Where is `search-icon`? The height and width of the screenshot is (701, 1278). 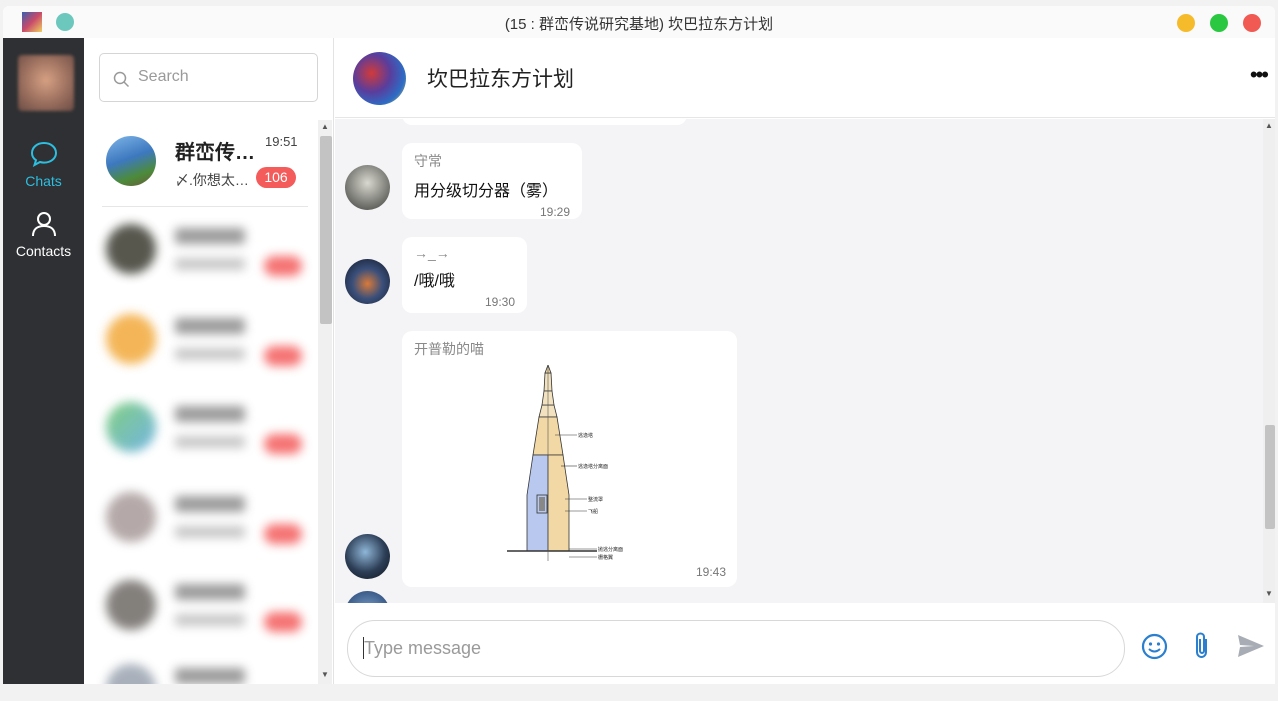
search-icon is located at coordinates (121, 79).